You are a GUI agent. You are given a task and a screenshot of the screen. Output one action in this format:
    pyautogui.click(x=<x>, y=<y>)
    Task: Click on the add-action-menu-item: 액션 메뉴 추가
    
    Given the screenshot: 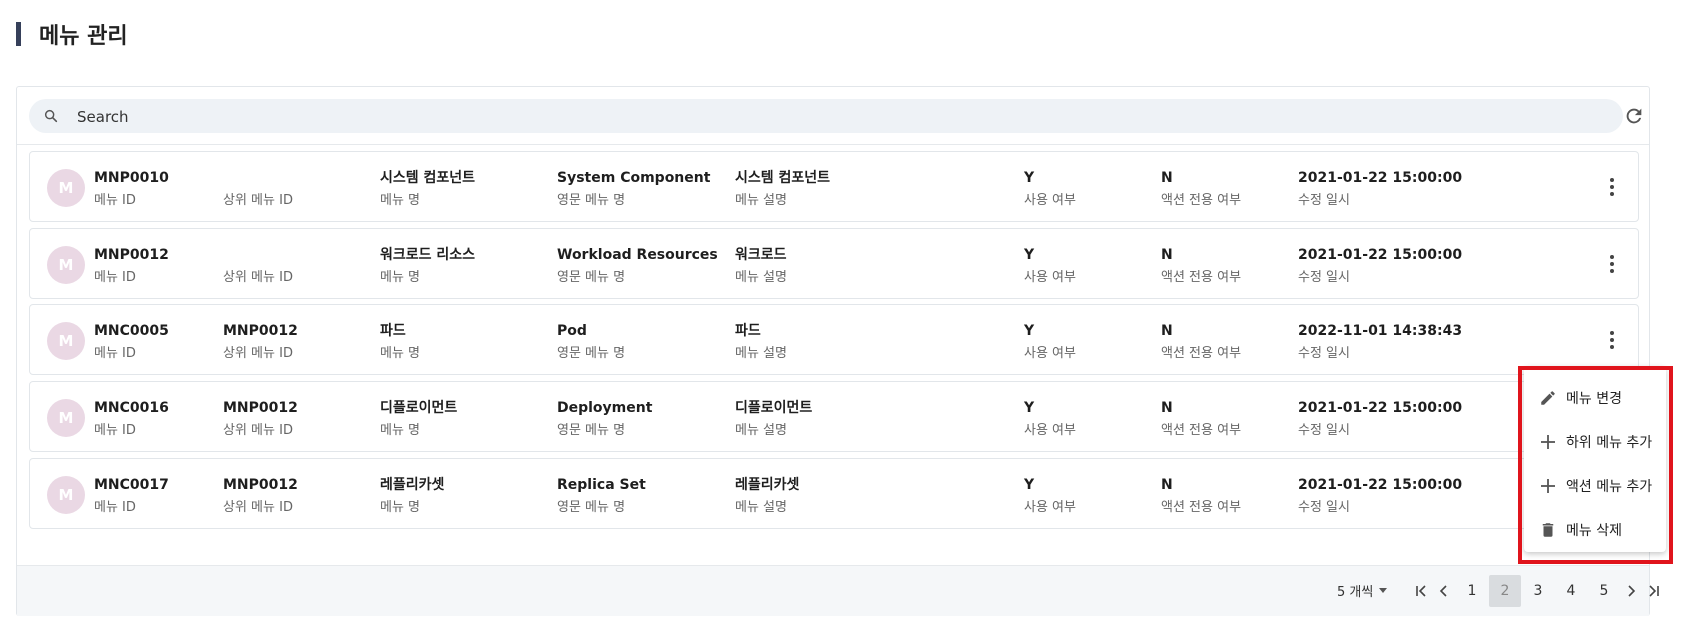 What is the action you would take?
    pyautogui.click(x=1595, y=486)
    